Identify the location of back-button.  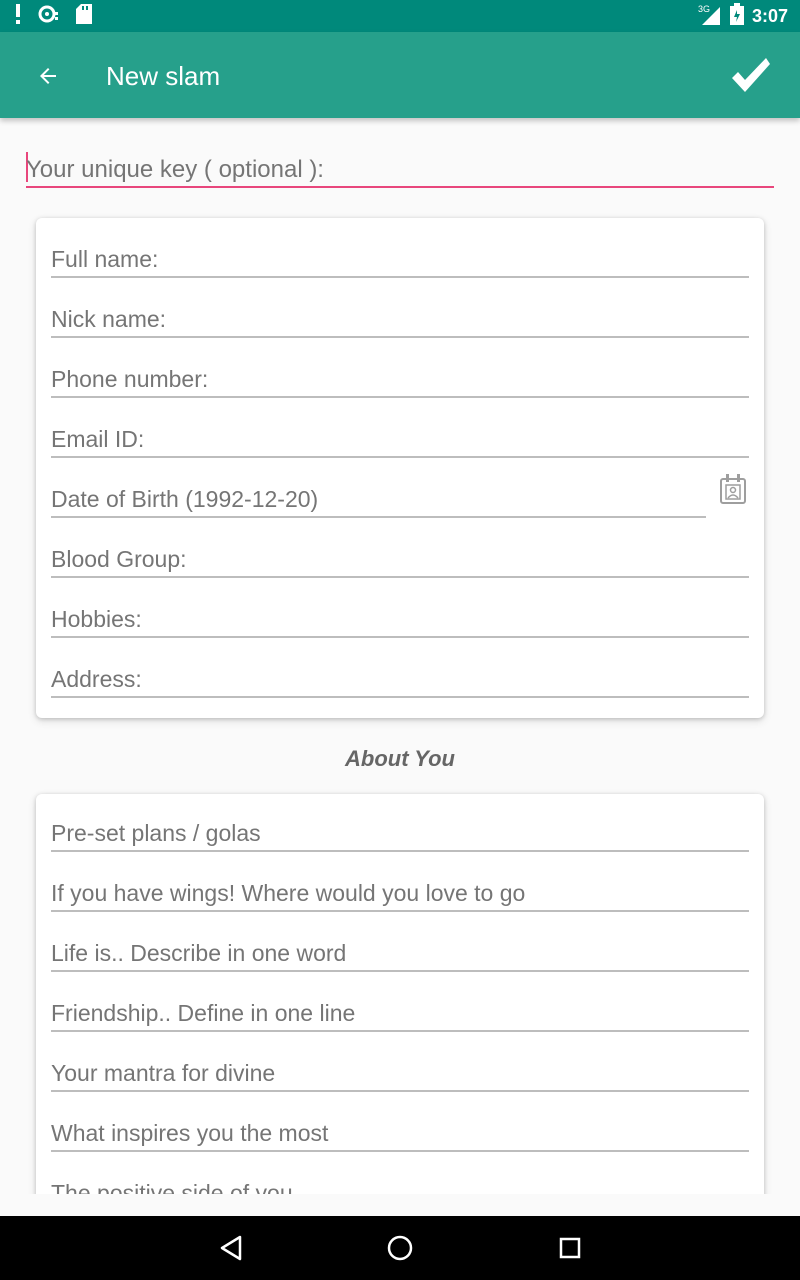
(48, 76).